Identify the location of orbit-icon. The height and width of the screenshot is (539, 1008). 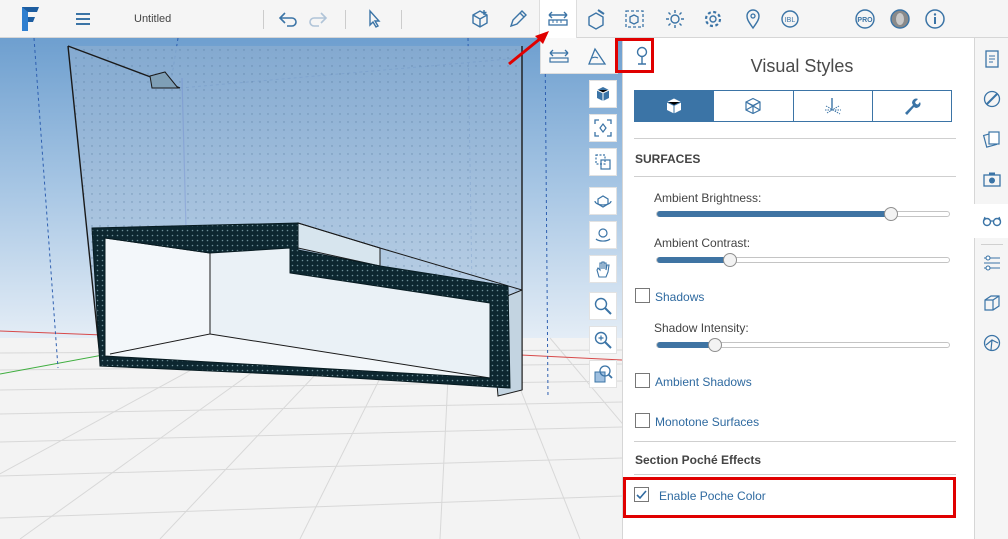
(603, 201).